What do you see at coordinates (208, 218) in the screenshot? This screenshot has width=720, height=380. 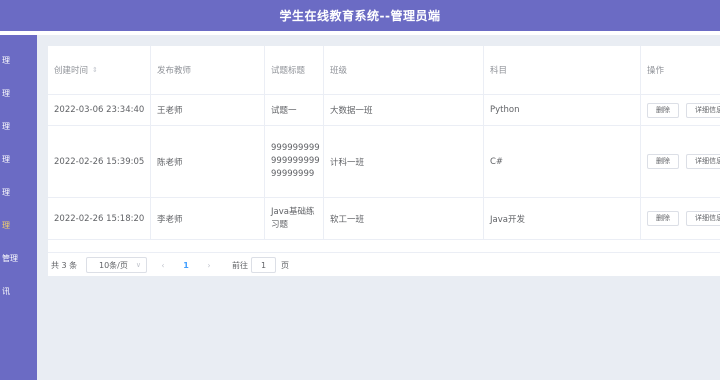 I see `cell-teacher: 李老师` at bounding box center [208, 218].